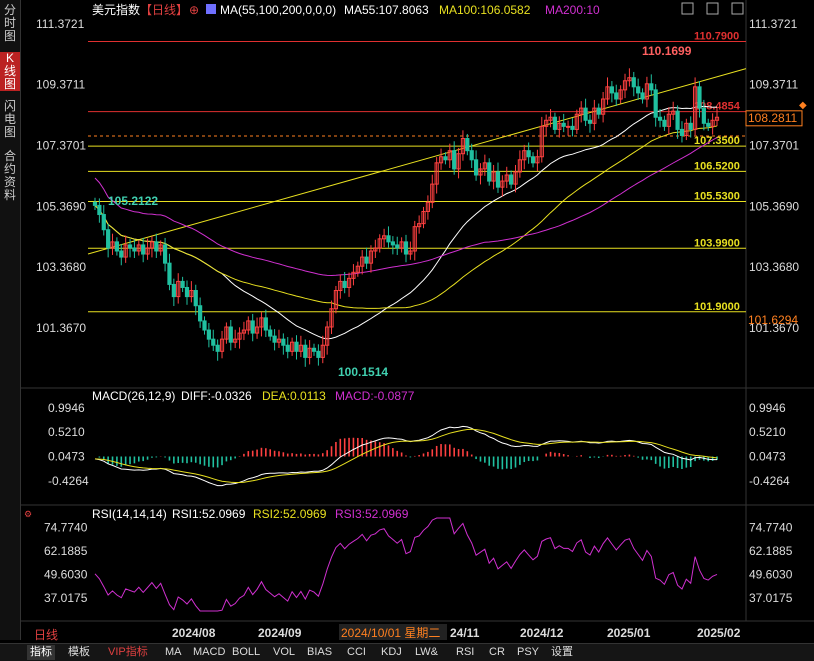  I want to click on macd-y-tick-left: 0.5210, so click(66, 432).